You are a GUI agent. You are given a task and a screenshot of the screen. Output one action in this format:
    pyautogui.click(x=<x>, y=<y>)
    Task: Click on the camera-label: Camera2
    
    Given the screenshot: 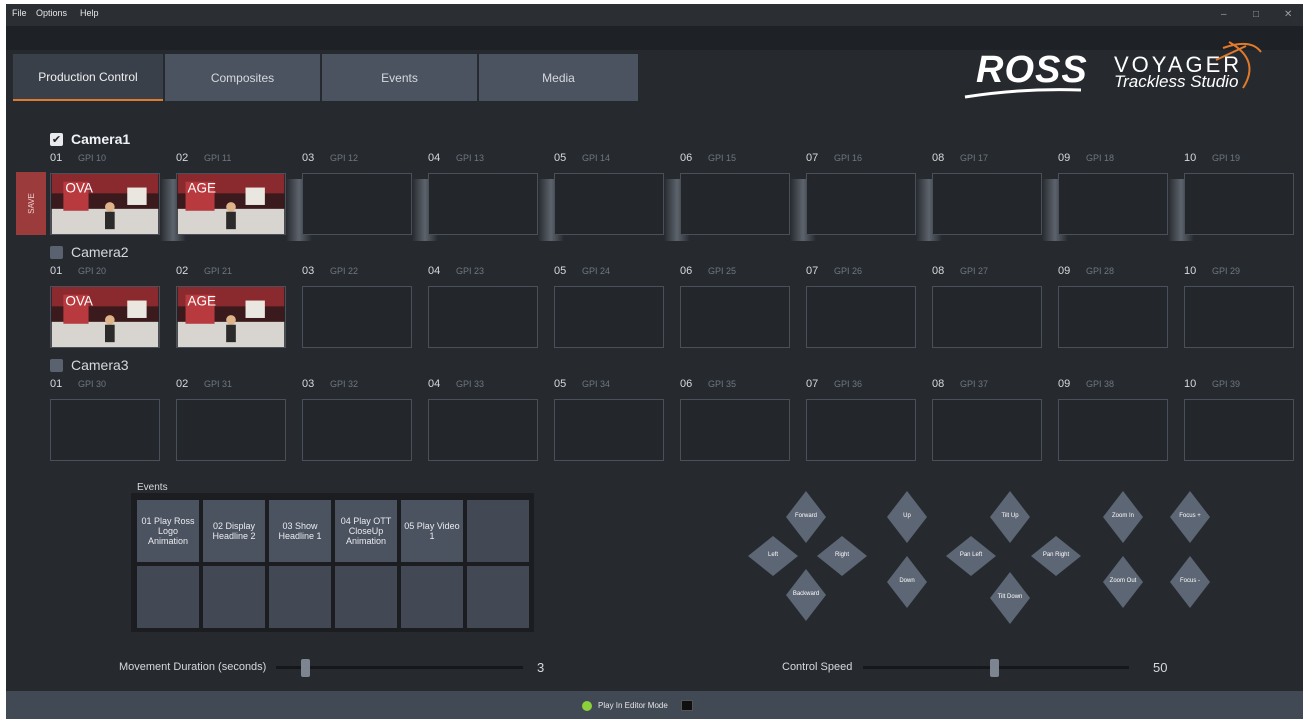 What is the action you would take?
    pyautogui.click(x=100, y=252)
    